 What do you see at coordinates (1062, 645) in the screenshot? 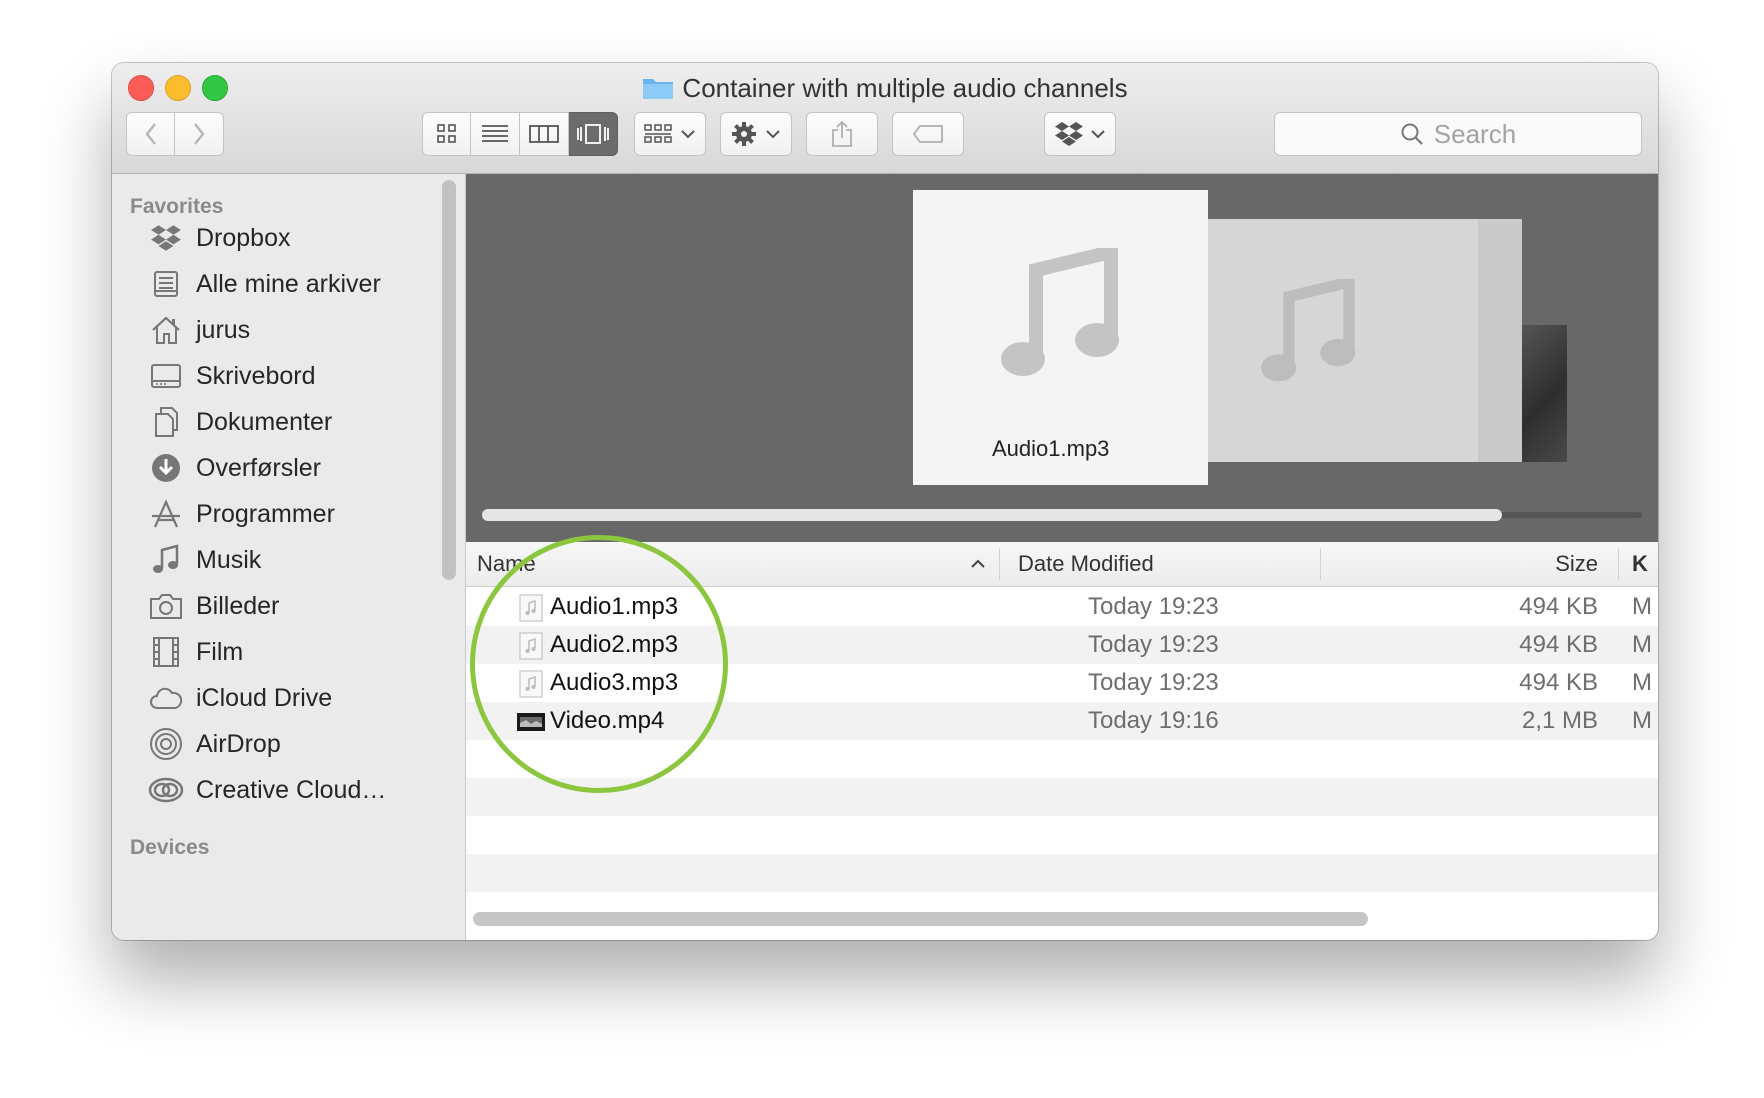
I see `table-row: Audio2.mp3 Today 19:23 494 KB M` at bounding box center [1062, 645].